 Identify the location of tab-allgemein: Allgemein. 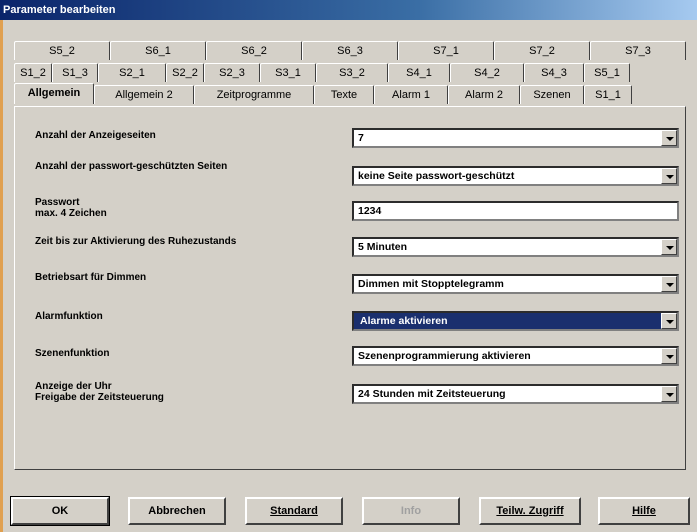
(54, 93).